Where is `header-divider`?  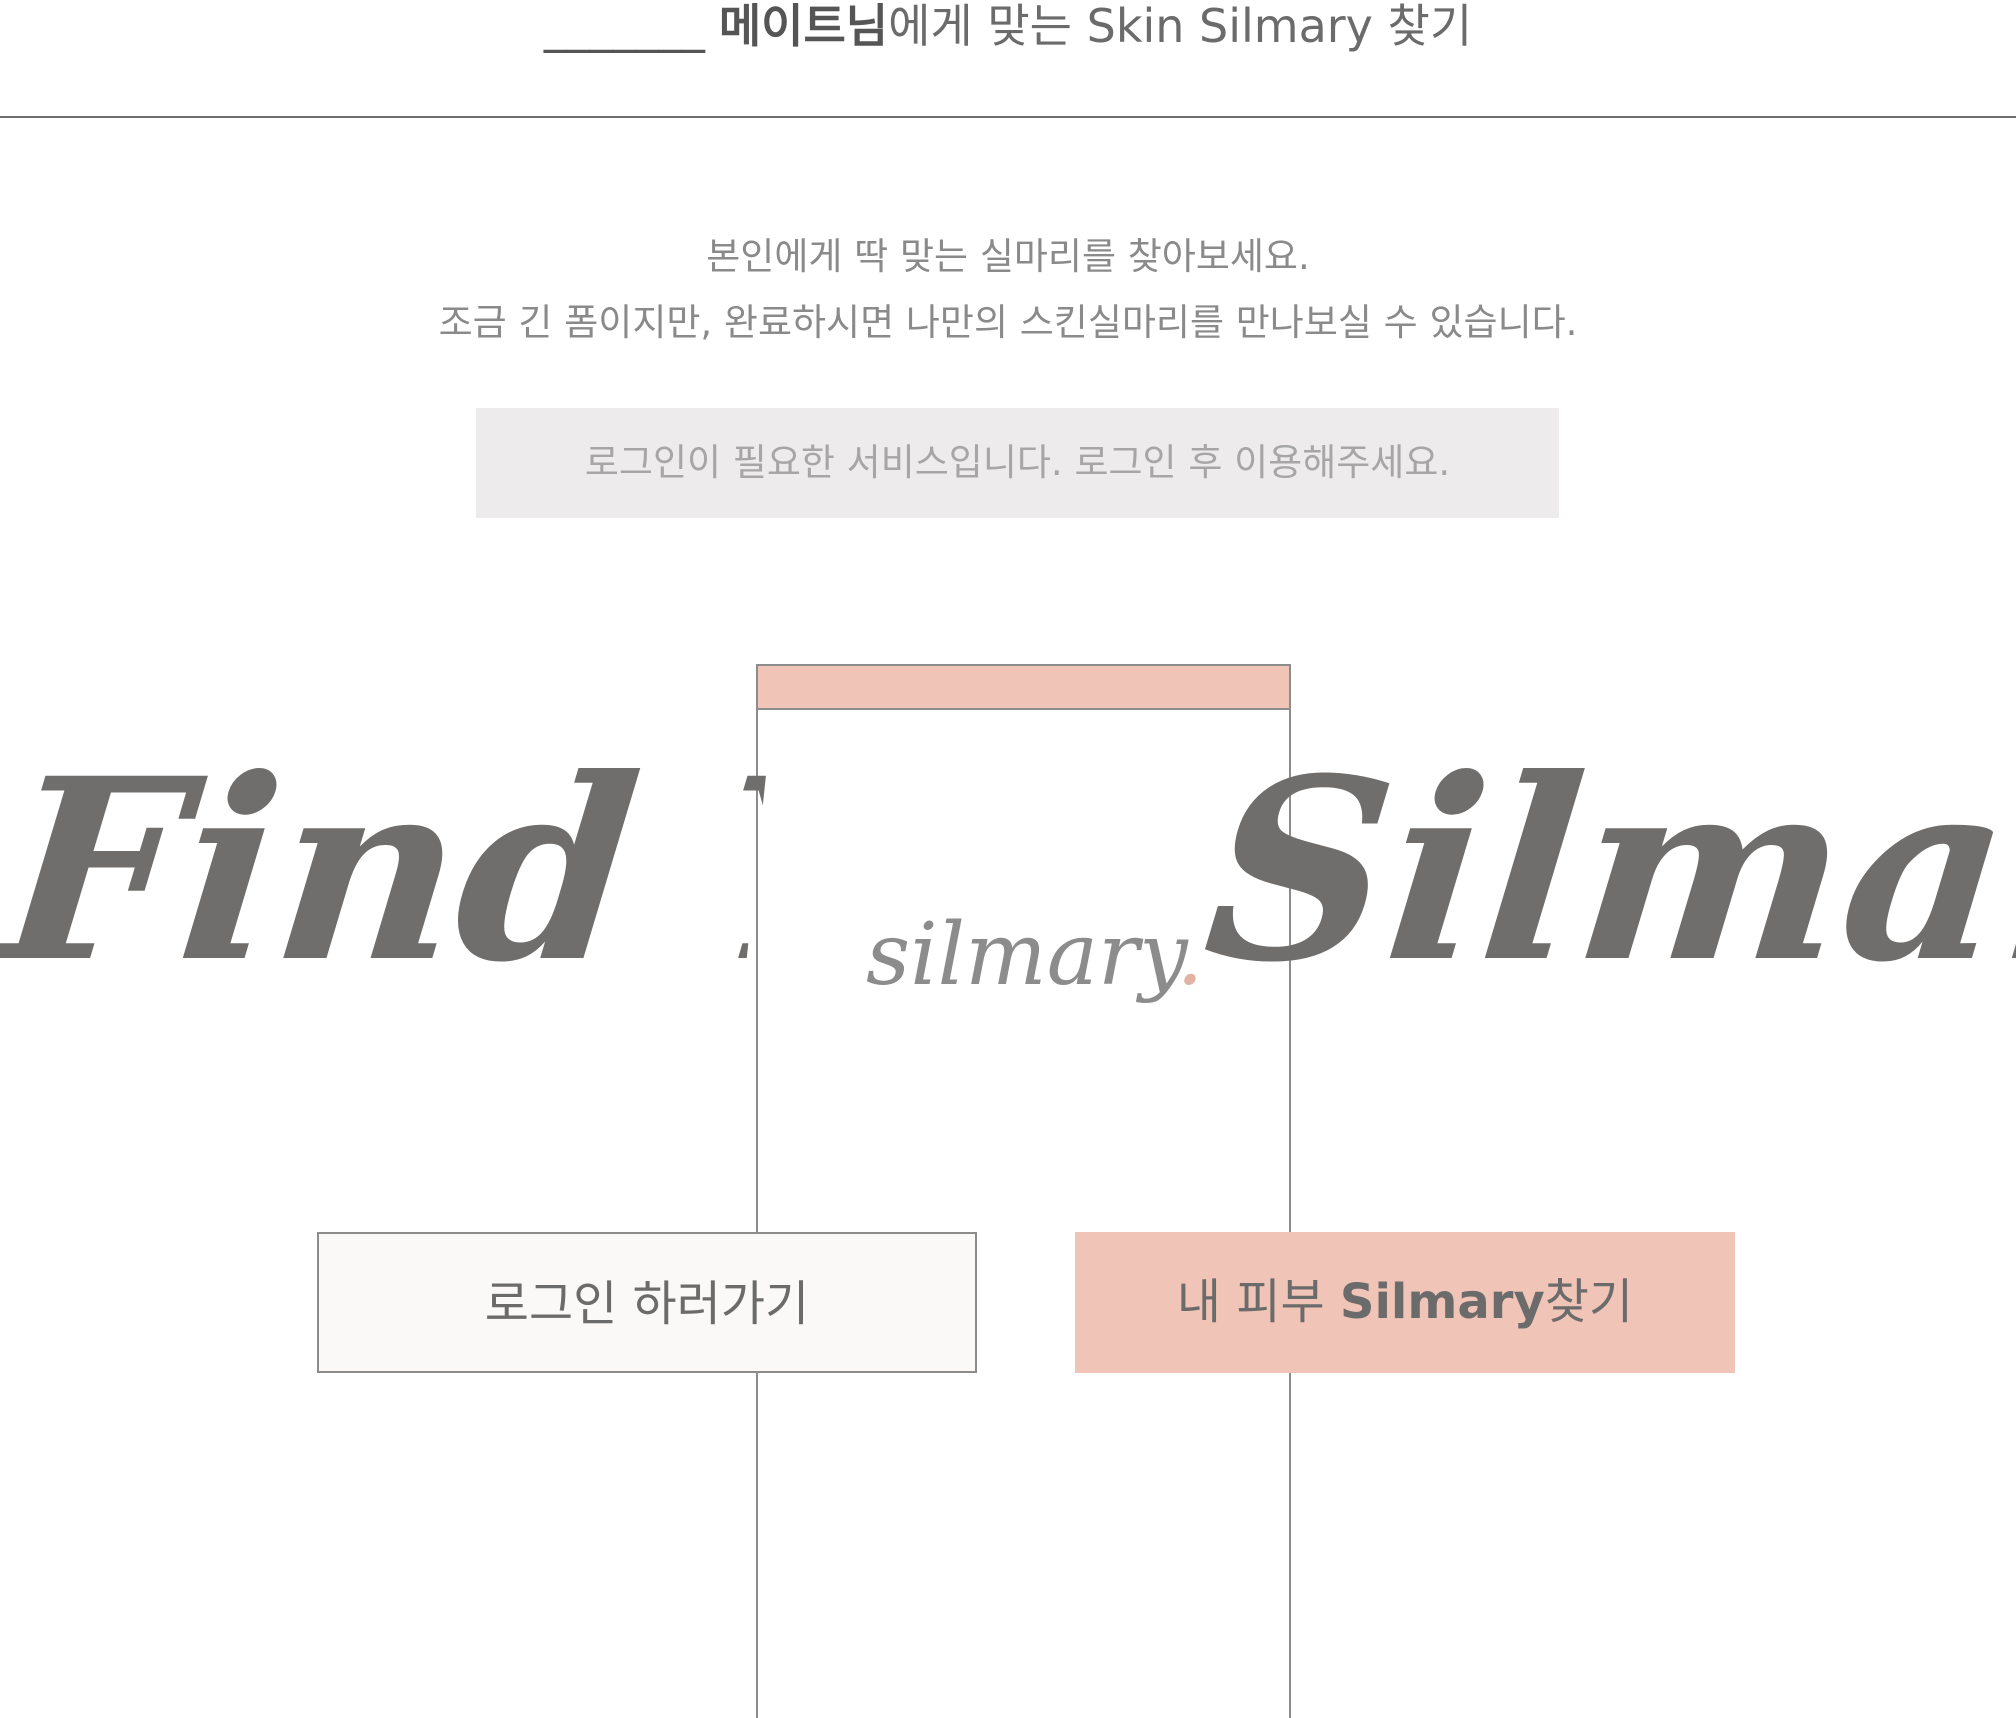 header-divider is located at coordinates (1008, 117).